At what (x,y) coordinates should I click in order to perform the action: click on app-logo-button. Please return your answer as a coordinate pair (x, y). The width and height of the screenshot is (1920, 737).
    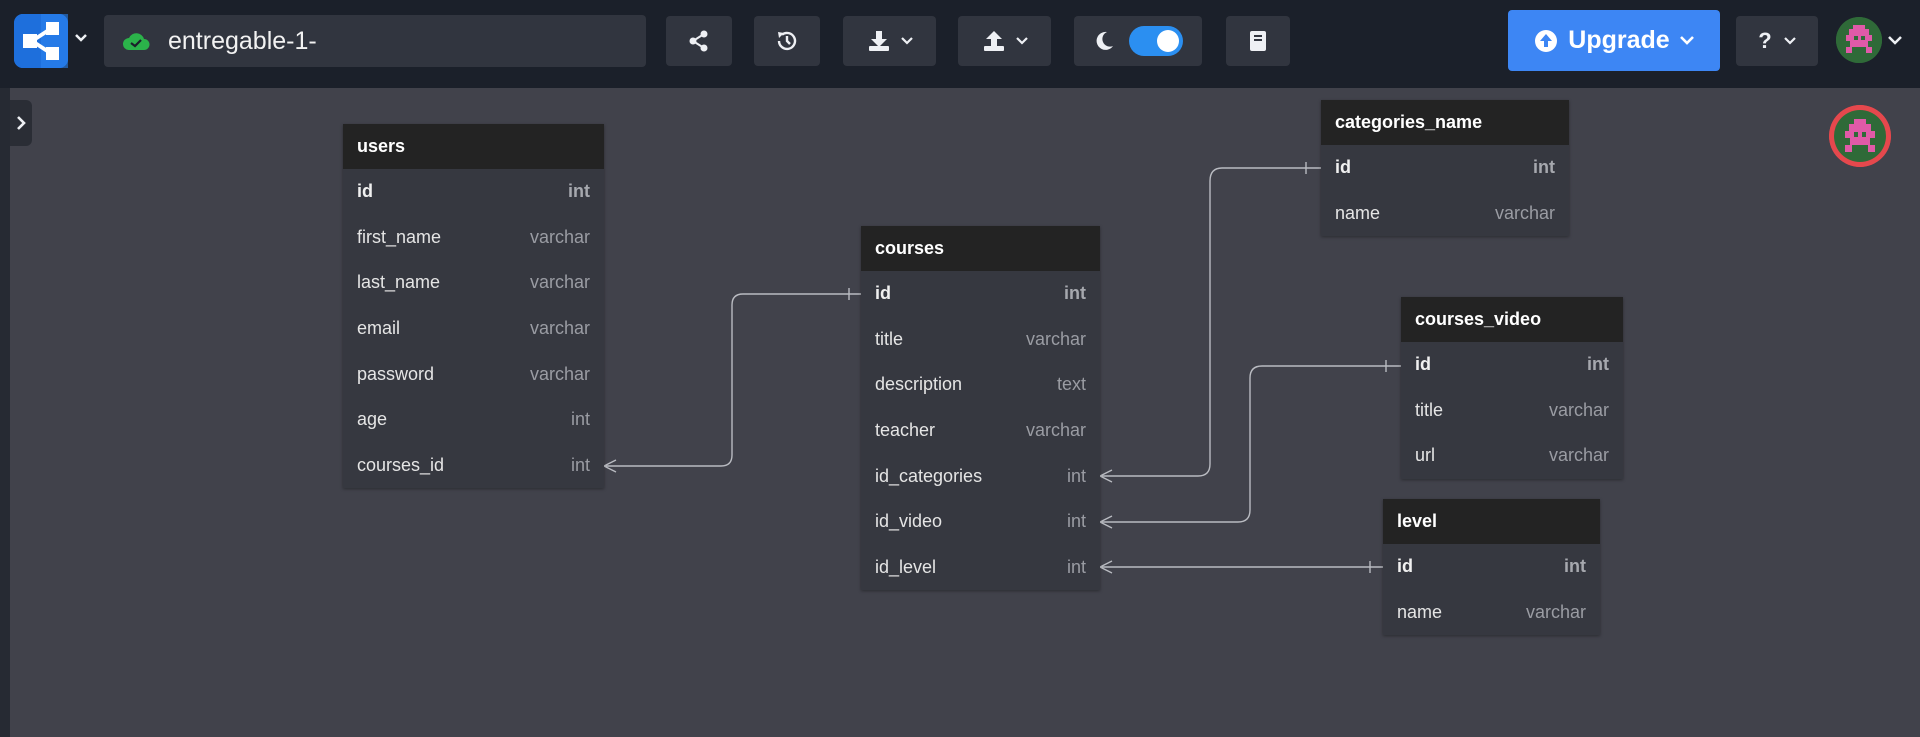
    Looking at the image, I should click on (41, 41).